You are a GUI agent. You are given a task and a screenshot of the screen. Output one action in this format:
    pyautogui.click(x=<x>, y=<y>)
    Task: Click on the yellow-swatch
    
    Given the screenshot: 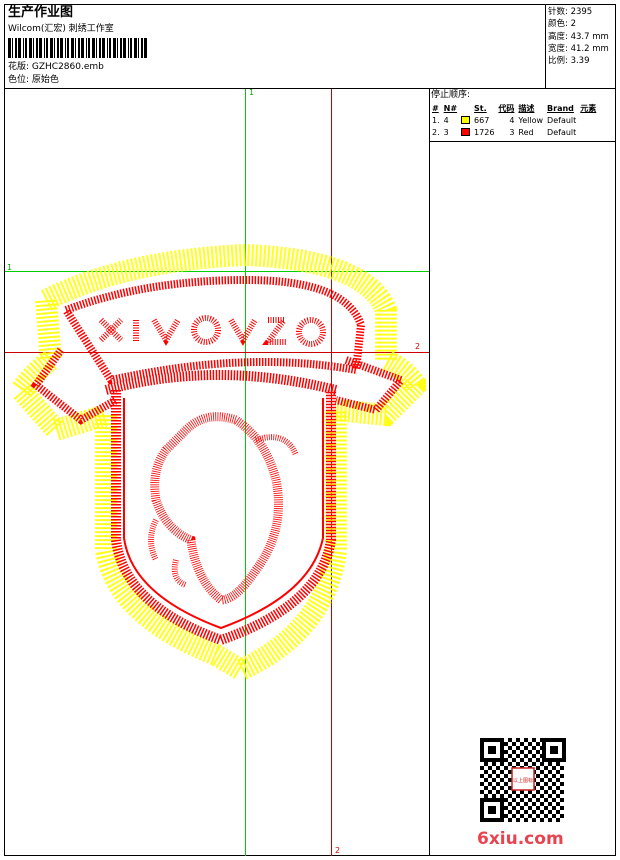 What is the action you would take?
    pyautogui.click(x=466, y=120)
    